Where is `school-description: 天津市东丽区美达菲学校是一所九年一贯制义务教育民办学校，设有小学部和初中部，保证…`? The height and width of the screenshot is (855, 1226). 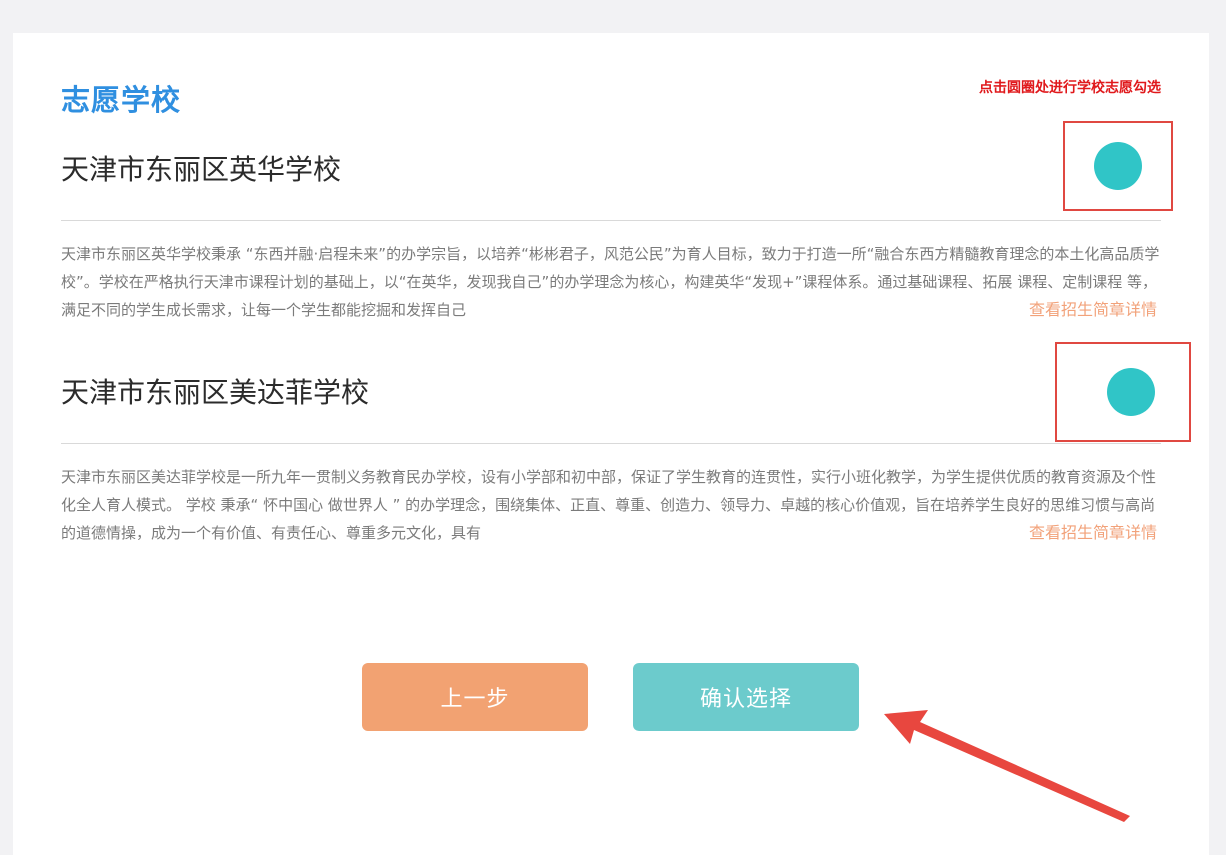 school-description: 天津市东丽区美达菲学校是一所九年一贯制义务教育民办学校，设有小学部和初中部，保证… is located at coordinates (611, 505).